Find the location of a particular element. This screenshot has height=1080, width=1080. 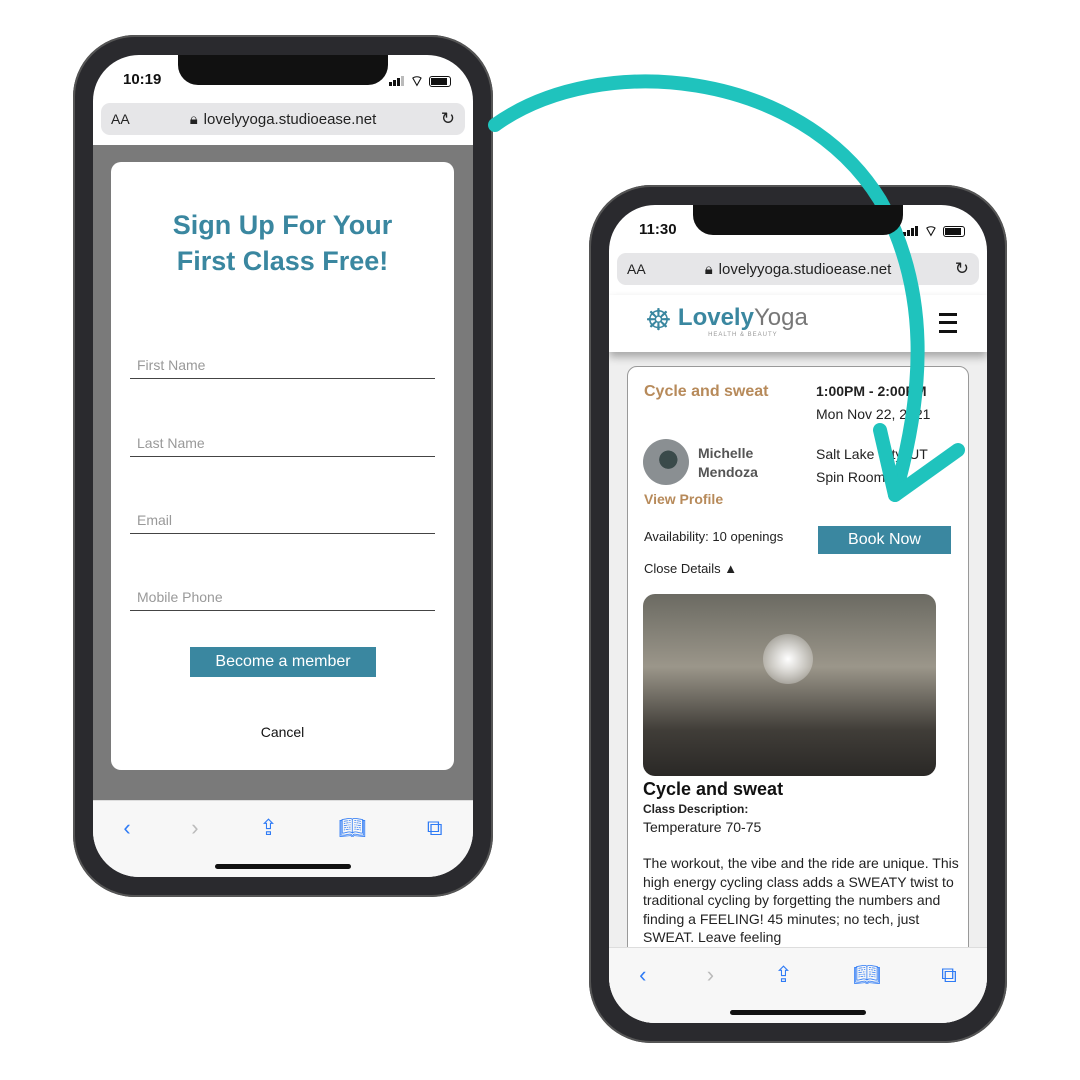

clock: 10:19 is located at coordinates (142, 79).